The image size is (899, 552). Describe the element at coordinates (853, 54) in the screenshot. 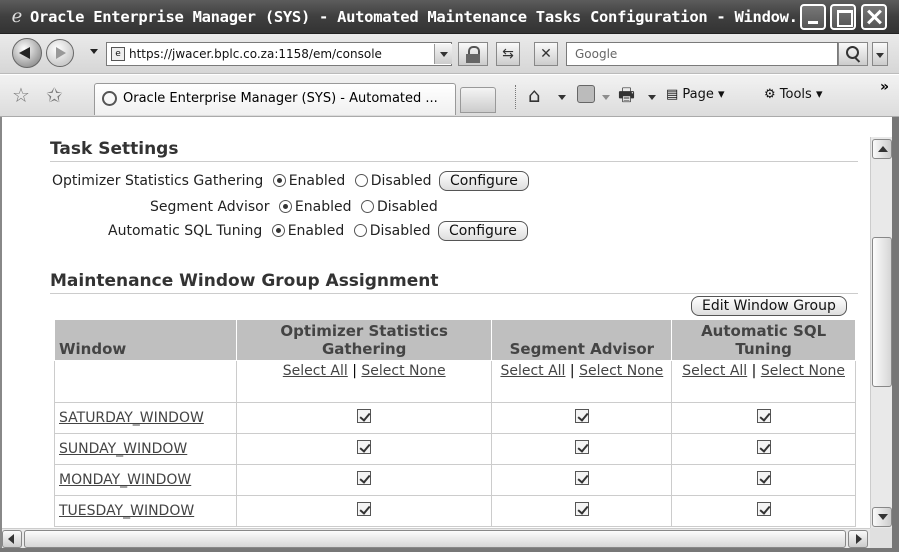

I see `search-icon` at that location.